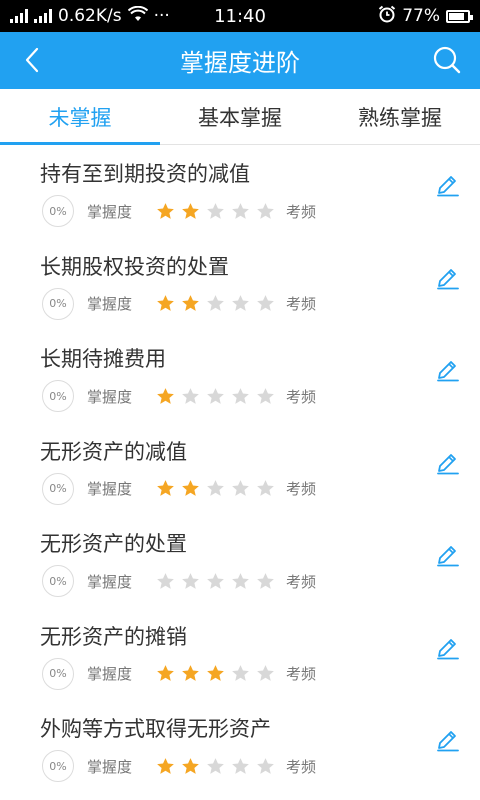  Describe the element at coordinates (103, 359) in the screenshot. I see `item-title: 长期待摊费用` at that location.